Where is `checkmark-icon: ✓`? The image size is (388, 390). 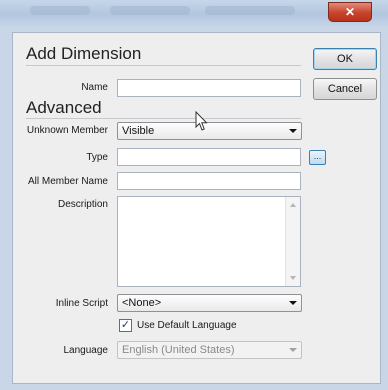 checkmark-icon: ✓ is located at coordinates (125, 325).